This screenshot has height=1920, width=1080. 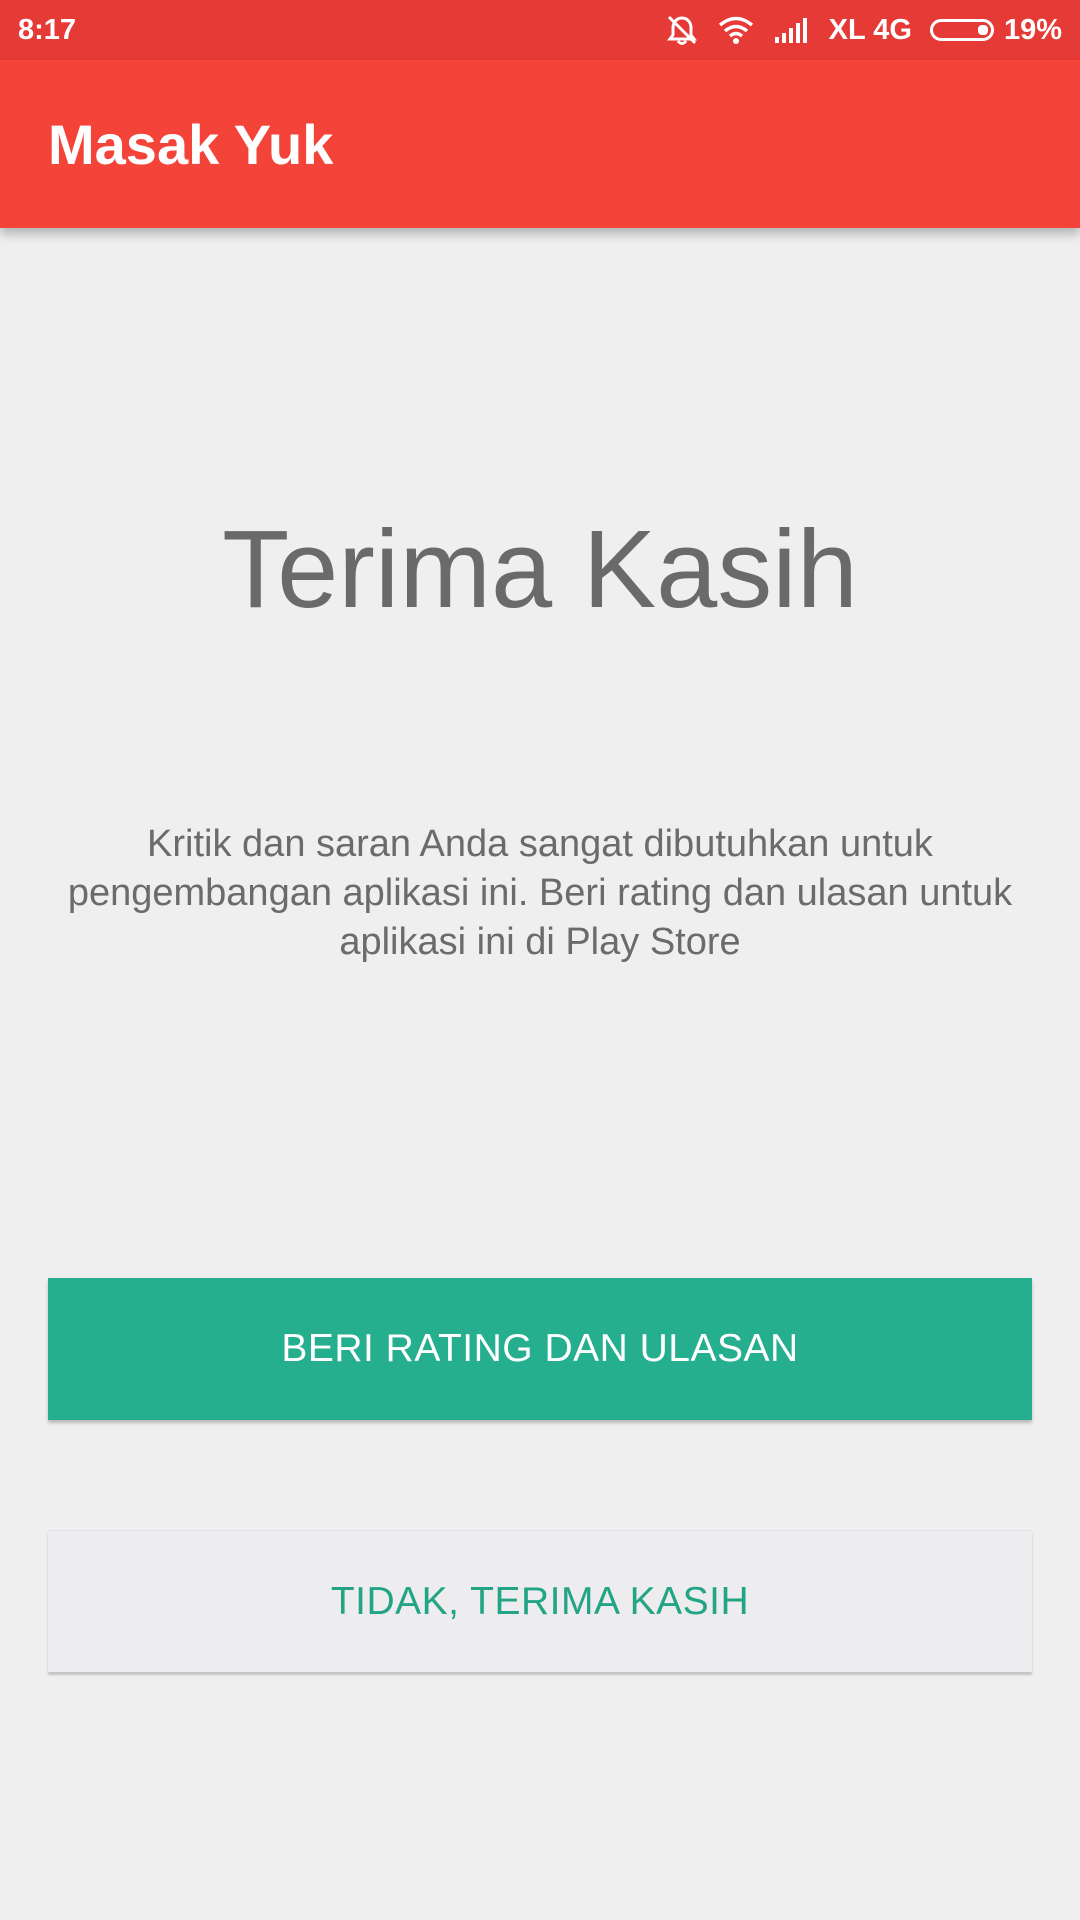 I want to click on battery-icon, so click(x=961, y=30).